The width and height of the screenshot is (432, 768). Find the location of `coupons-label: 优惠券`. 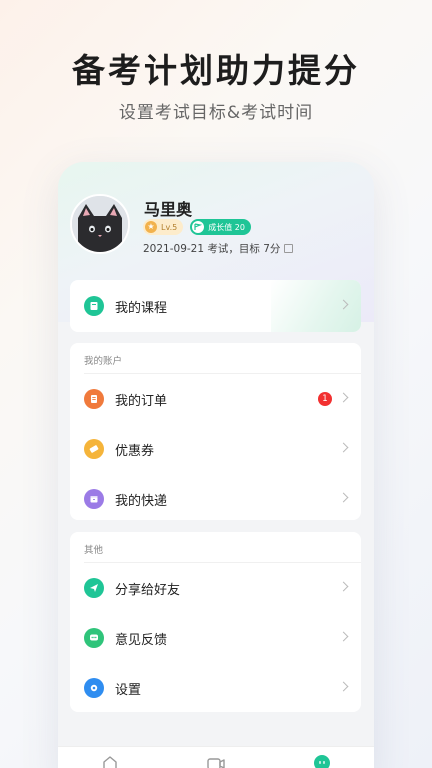

coupons-label: 优惠券 is located at coordinates (135, 451).